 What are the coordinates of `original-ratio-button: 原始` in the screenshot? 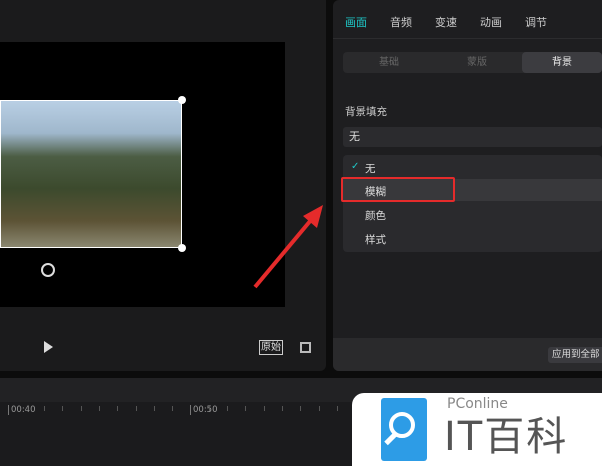 It's located at (271, 347).